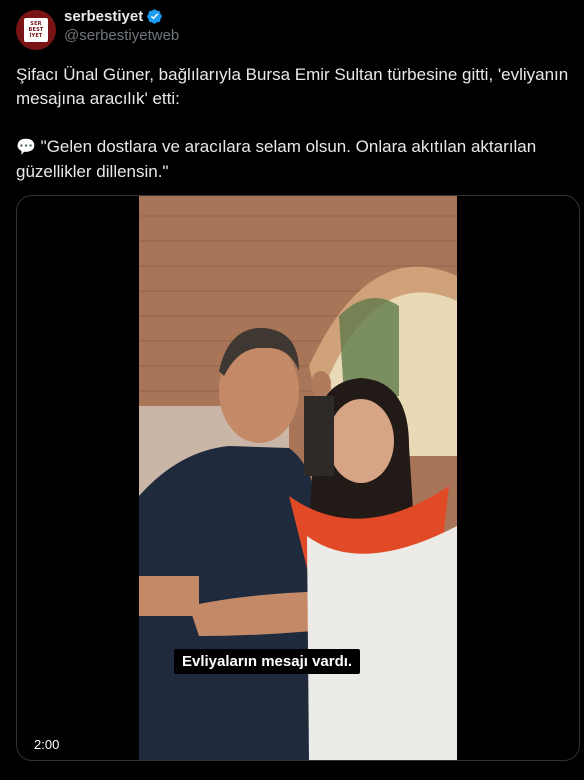 Image resolution: width=584 pixels, height=780 pixels. What do you see at coordinates (267, 661) in the screenshot?
I see `video-subtitle: Evliyaların mesajı vardı.` at bounding box center [267, 661].